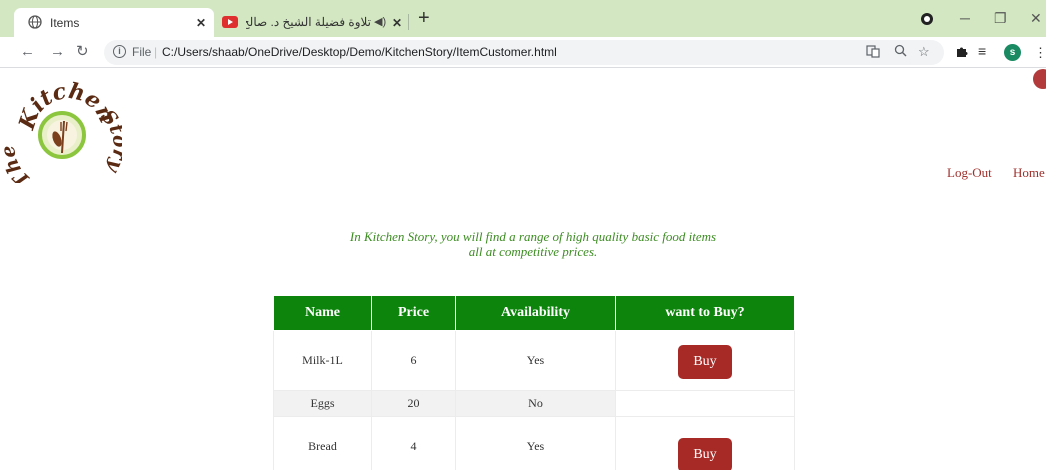 Image resolution: width=1046 pixels, height=470 pixels. Describe the element at coordinates (1012, 52) in the screenshot. I see `avatar: s` at that location.